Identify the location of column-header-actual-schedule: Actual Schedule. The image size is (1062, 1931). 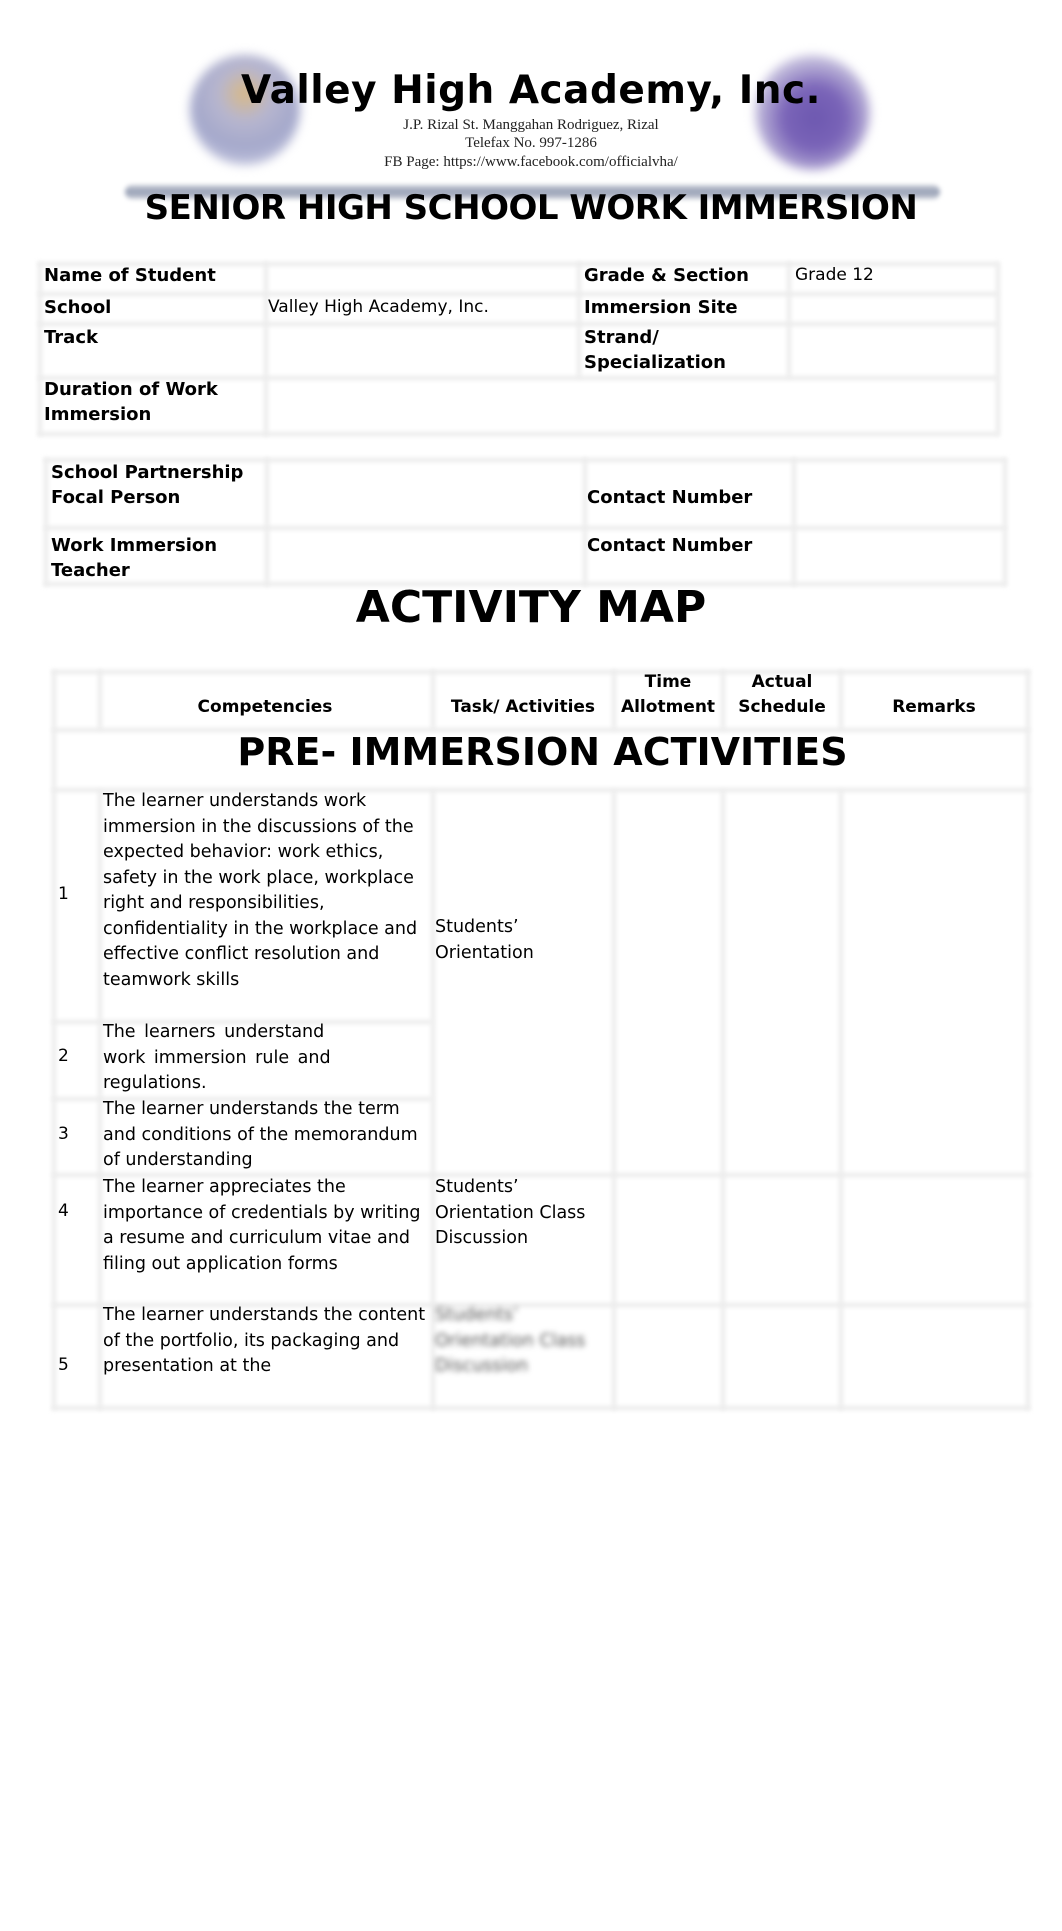
(782, 695).